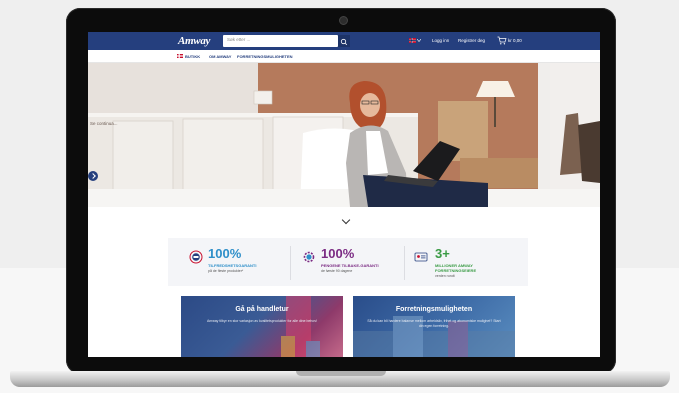  What do you see at coordinates (515, 40) in the screenshot?
I see `cart-total: kr 0,00` at bounding box center [515, 40].